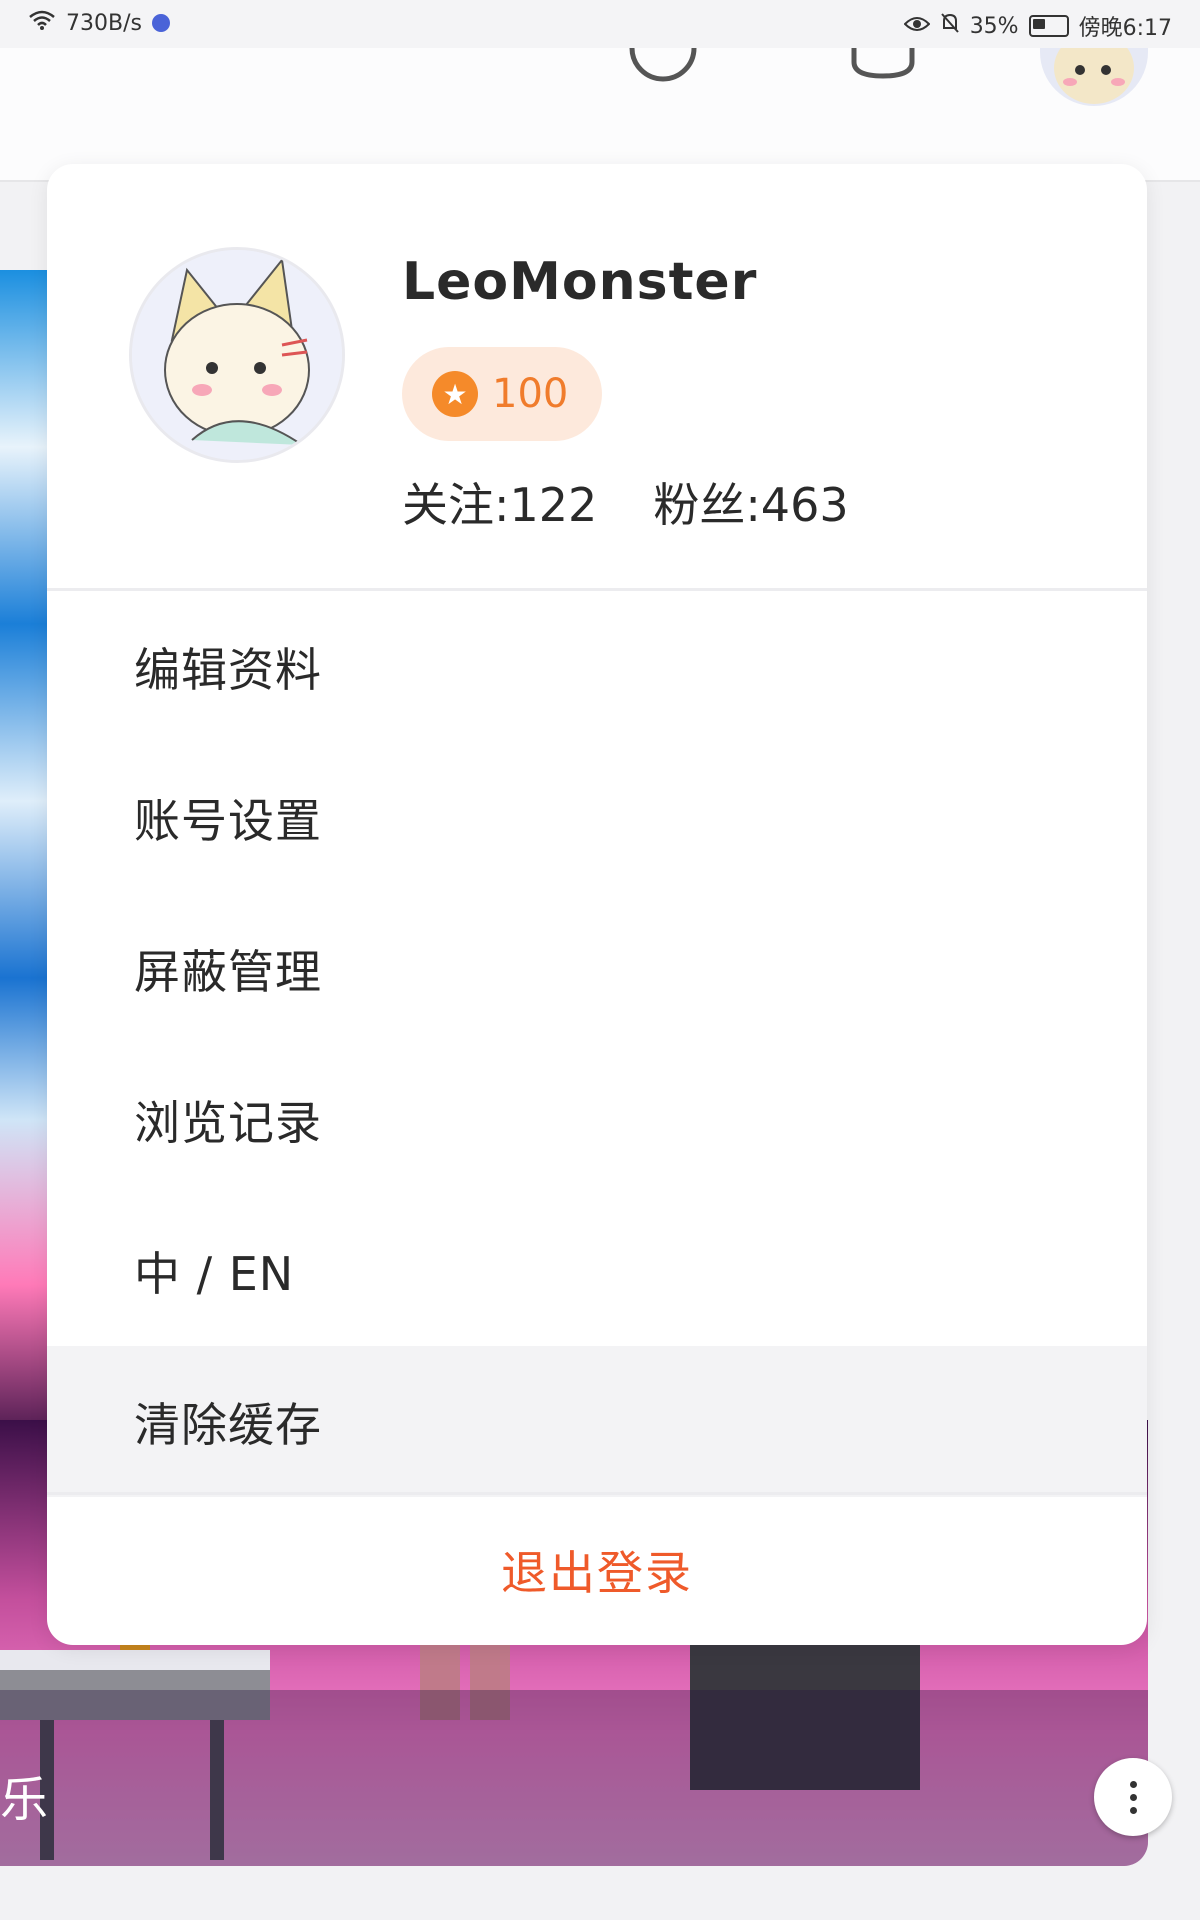 This screenshot has height=1920, width=1200. I want to click on notification-bell-icon, so click(883, 68).